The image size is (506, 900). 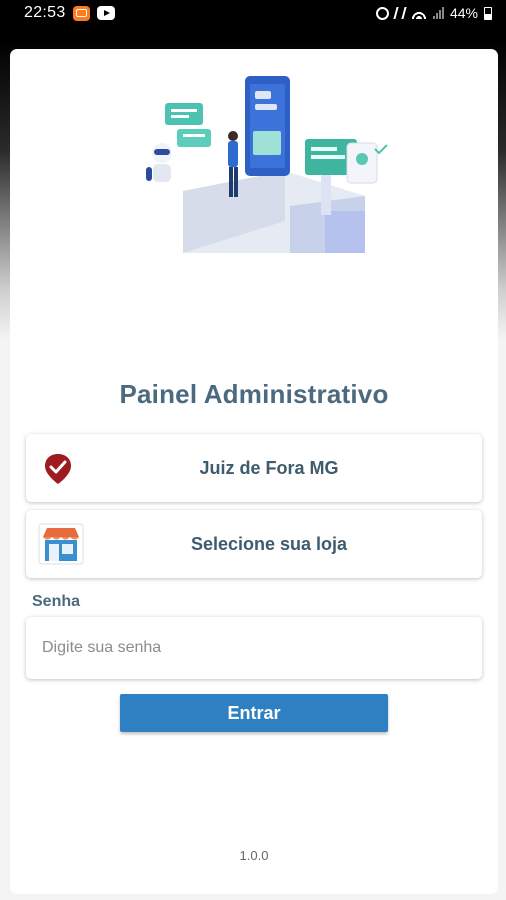 I want to click on status-time: 22:53, so click(x=45, y=12).